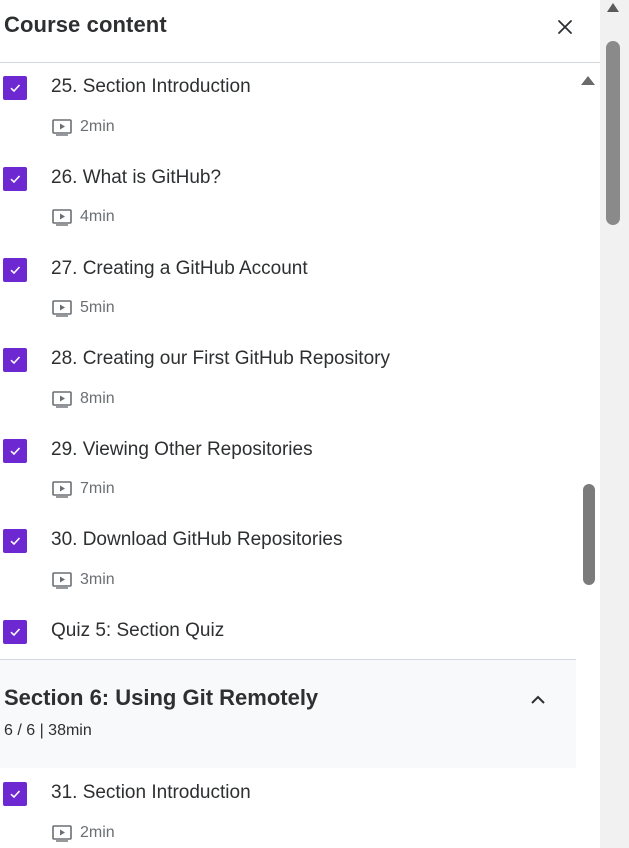  Describe the element at coordinates (613, 133) in the screenshot. I see `outer-scrollbar-thumb` at that location.